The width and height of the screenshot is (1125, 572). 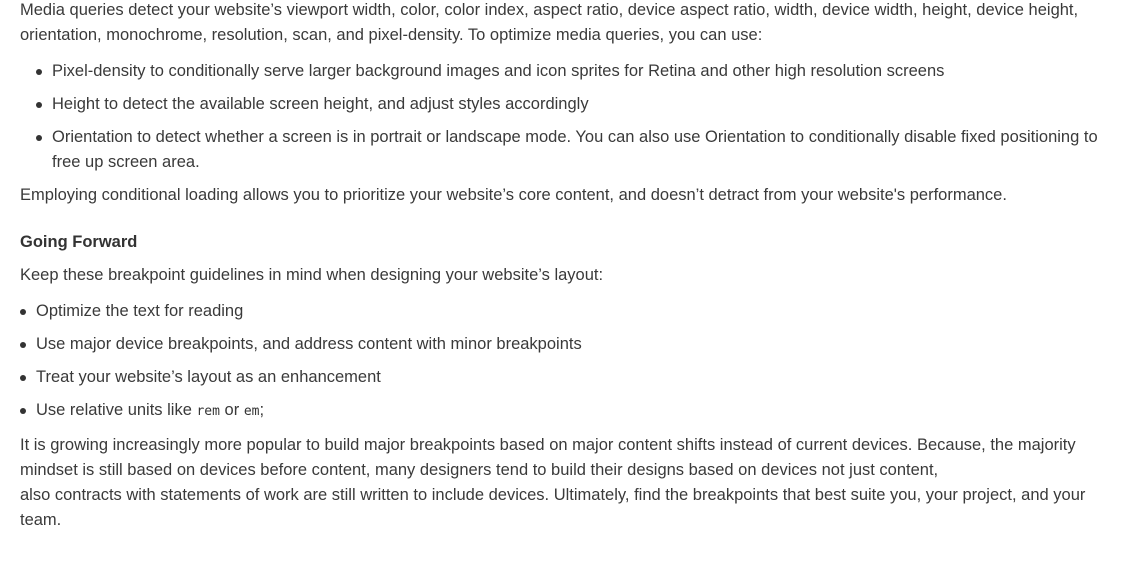 What do you see at coordinates (565, 311) in the screenshot?
I see `list-item: Optimize the text for reading` at bounding box center [565, 311].